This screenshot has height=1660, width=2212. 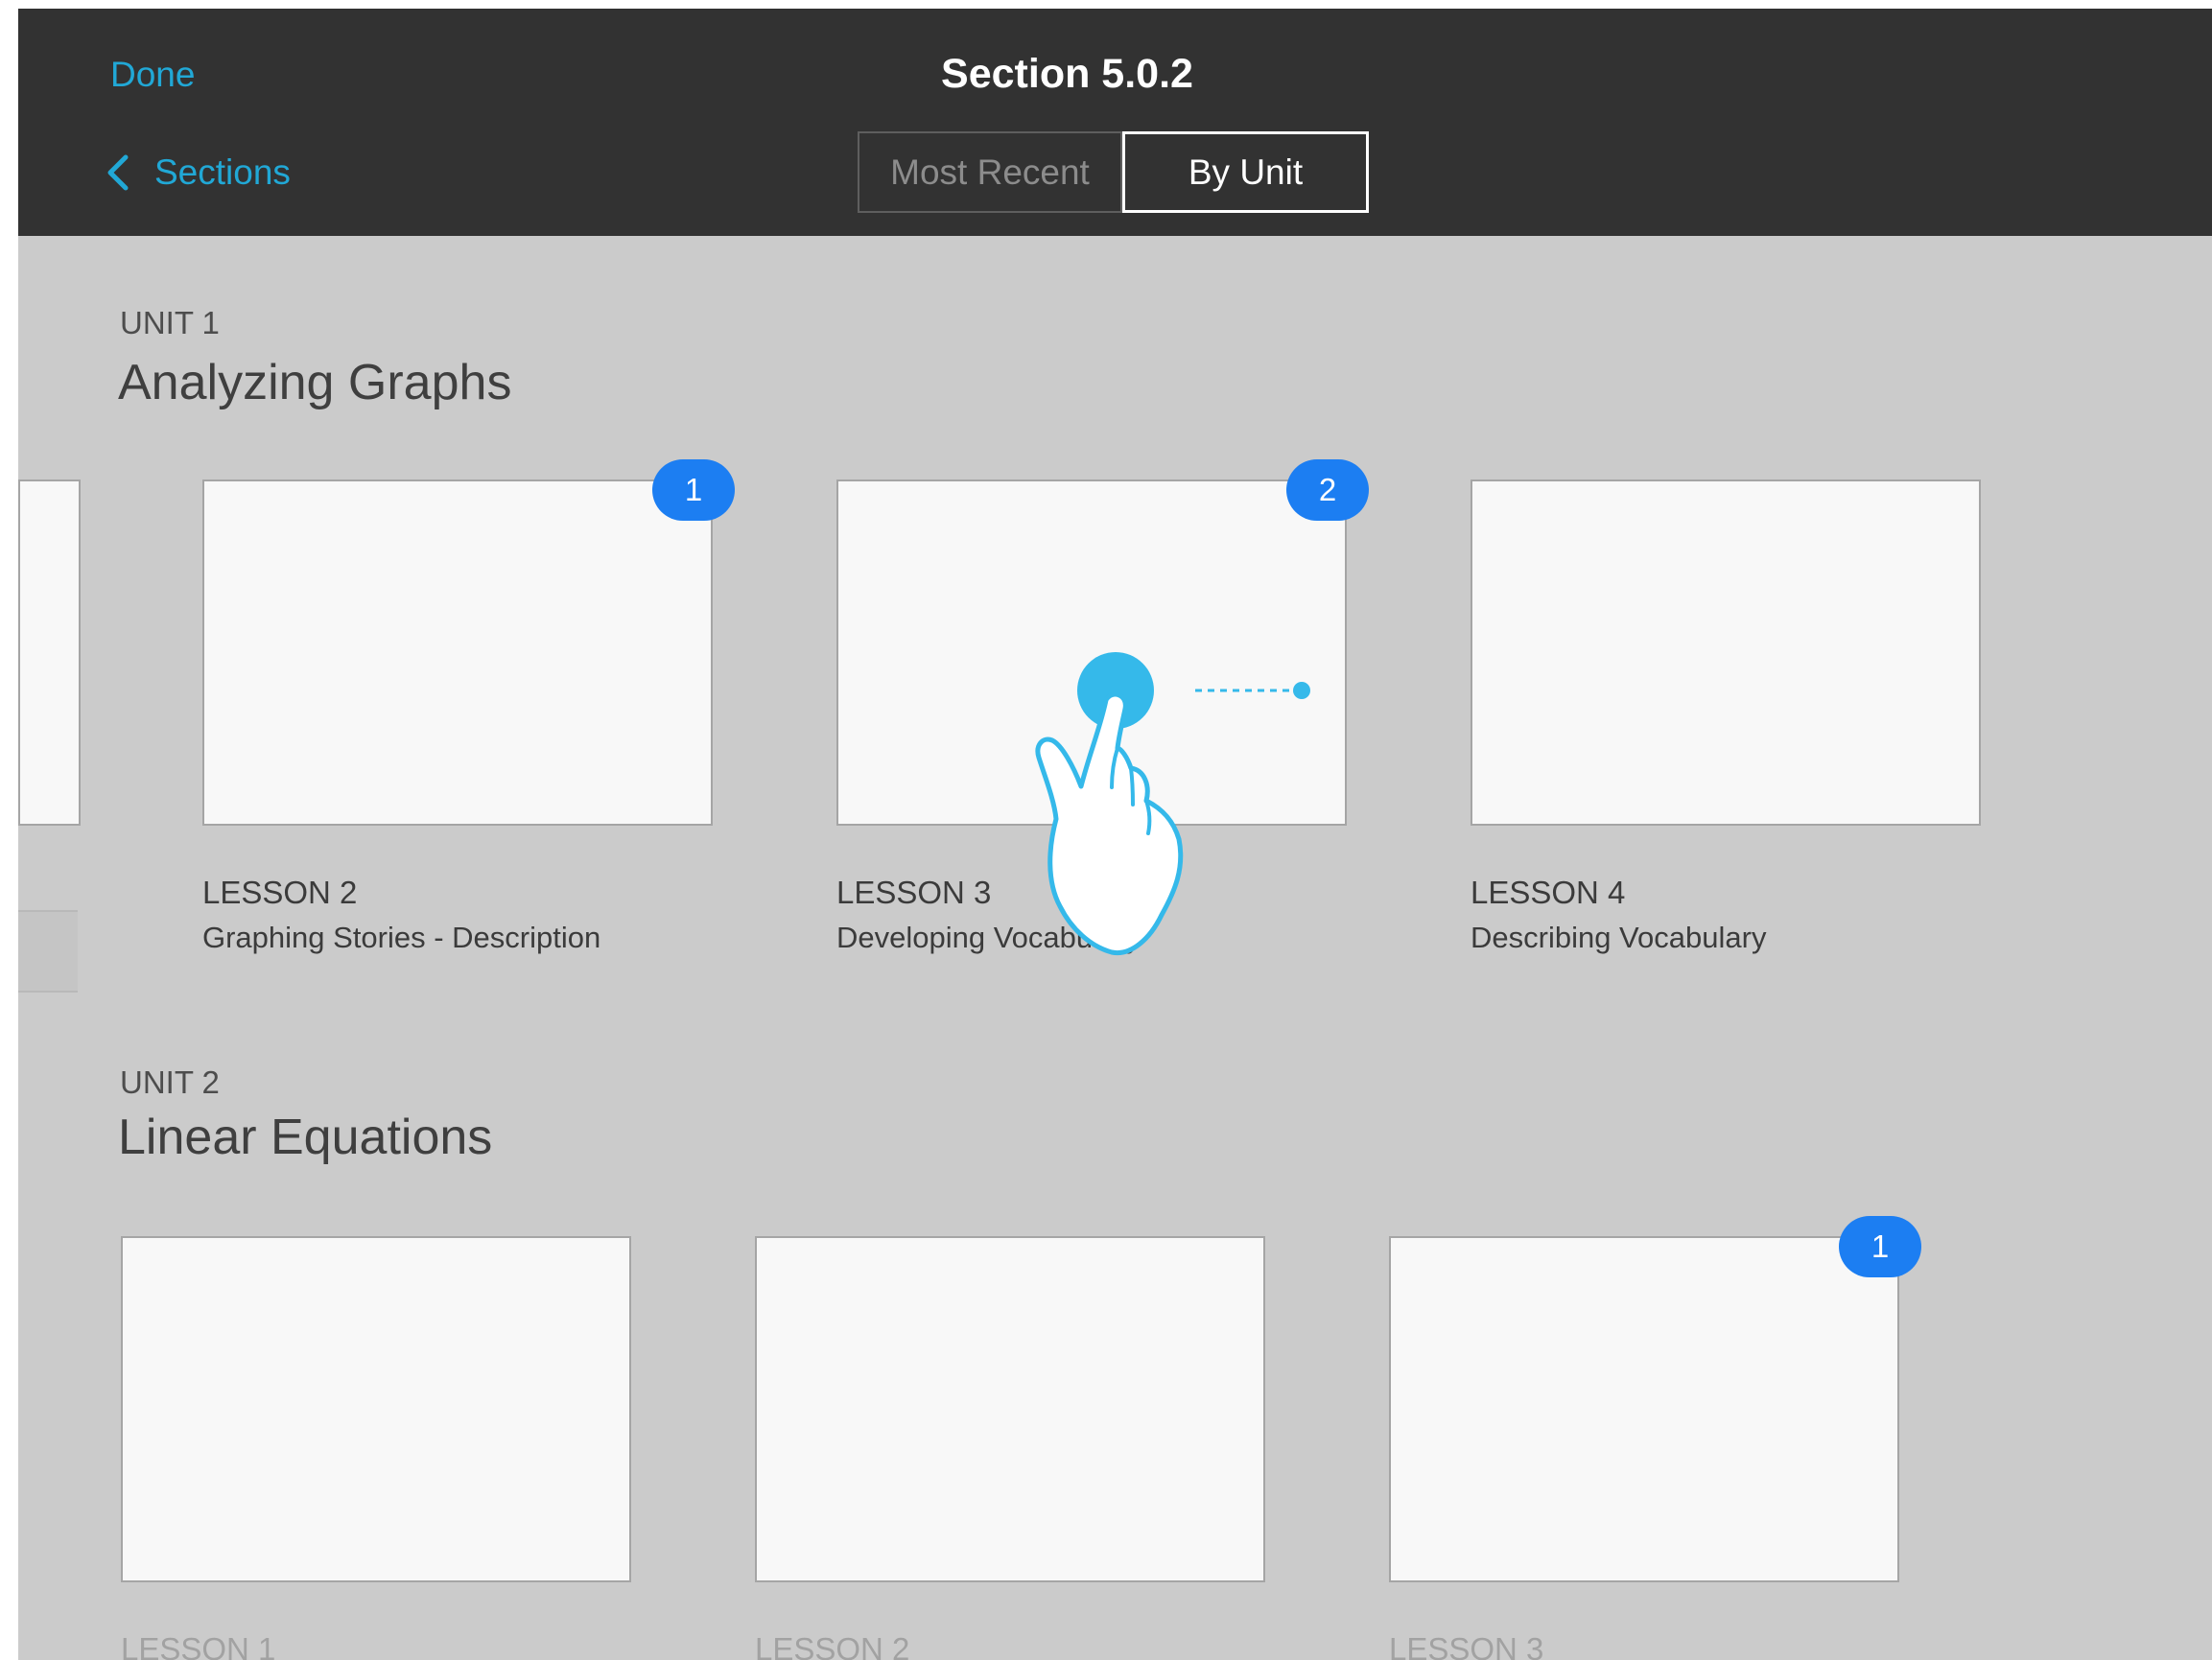 I want to click on segment-most-recent: Most Recent, so click(x=990, y=172).